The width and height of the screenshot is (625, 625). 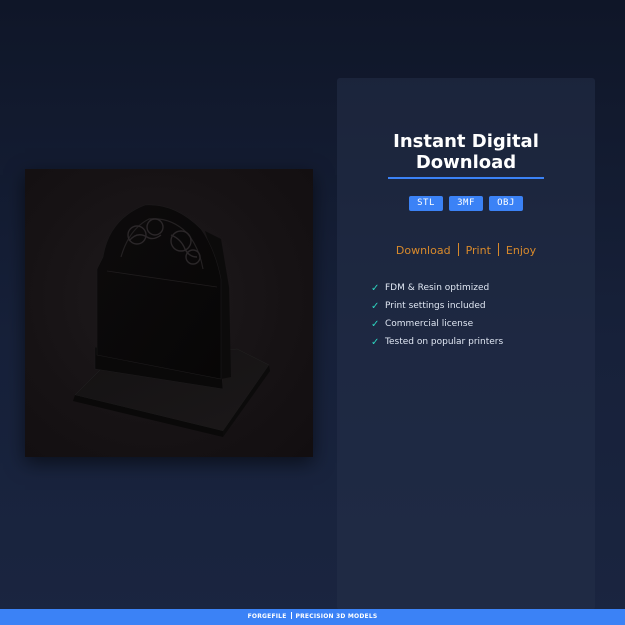 I want to click on tagline-print: Print, so click(x=478, y=250).